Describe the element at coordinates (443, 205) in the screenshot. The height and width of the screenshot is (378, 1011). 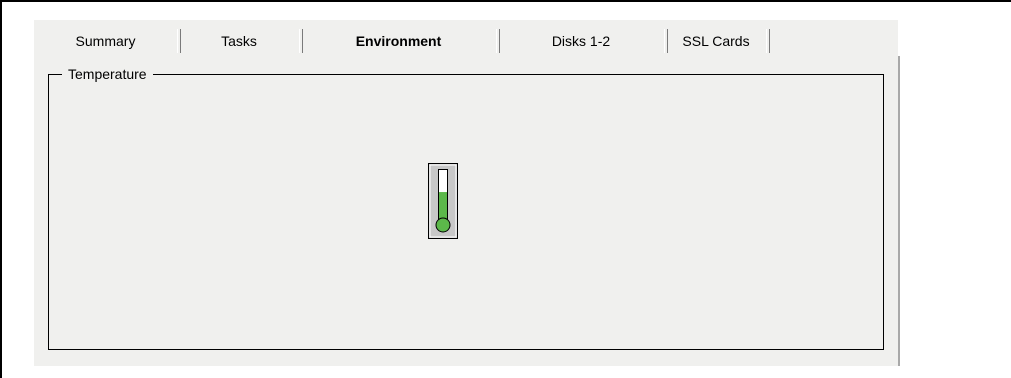
I see `thermometer-fill` at that location.